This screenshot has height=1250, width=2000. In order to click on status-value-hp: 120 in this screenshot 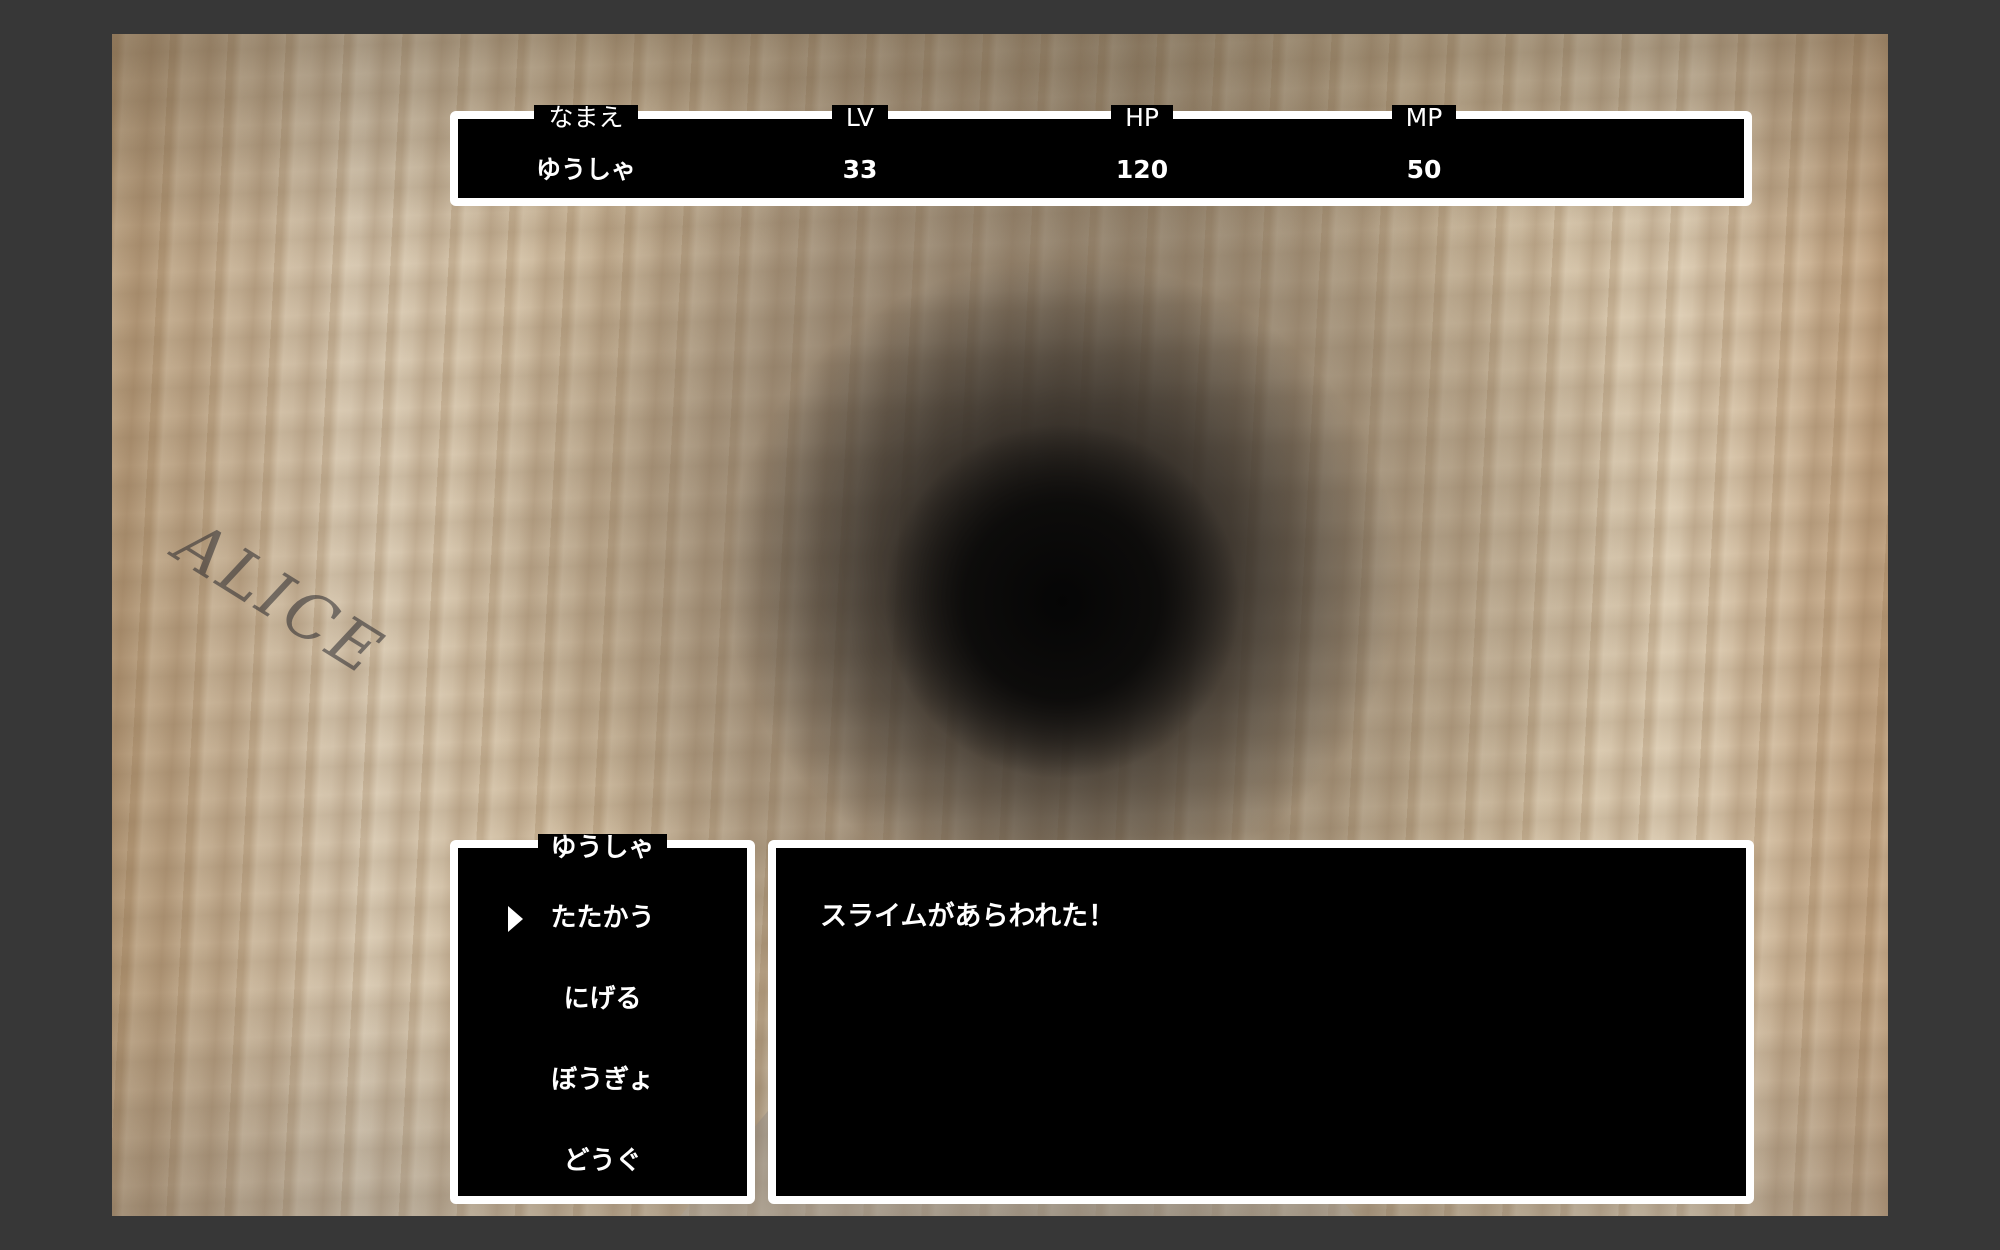, I will do `click(1142, 169)`.